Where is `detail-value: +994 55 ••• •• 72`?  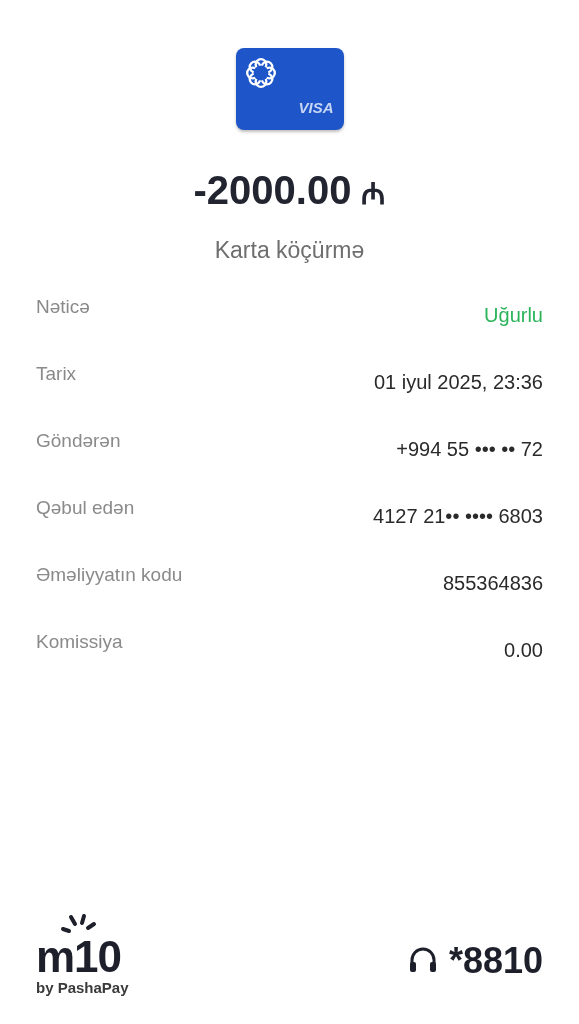 detail-value: +994 55 ••• •• 72 is located at coordinates (469, 449).